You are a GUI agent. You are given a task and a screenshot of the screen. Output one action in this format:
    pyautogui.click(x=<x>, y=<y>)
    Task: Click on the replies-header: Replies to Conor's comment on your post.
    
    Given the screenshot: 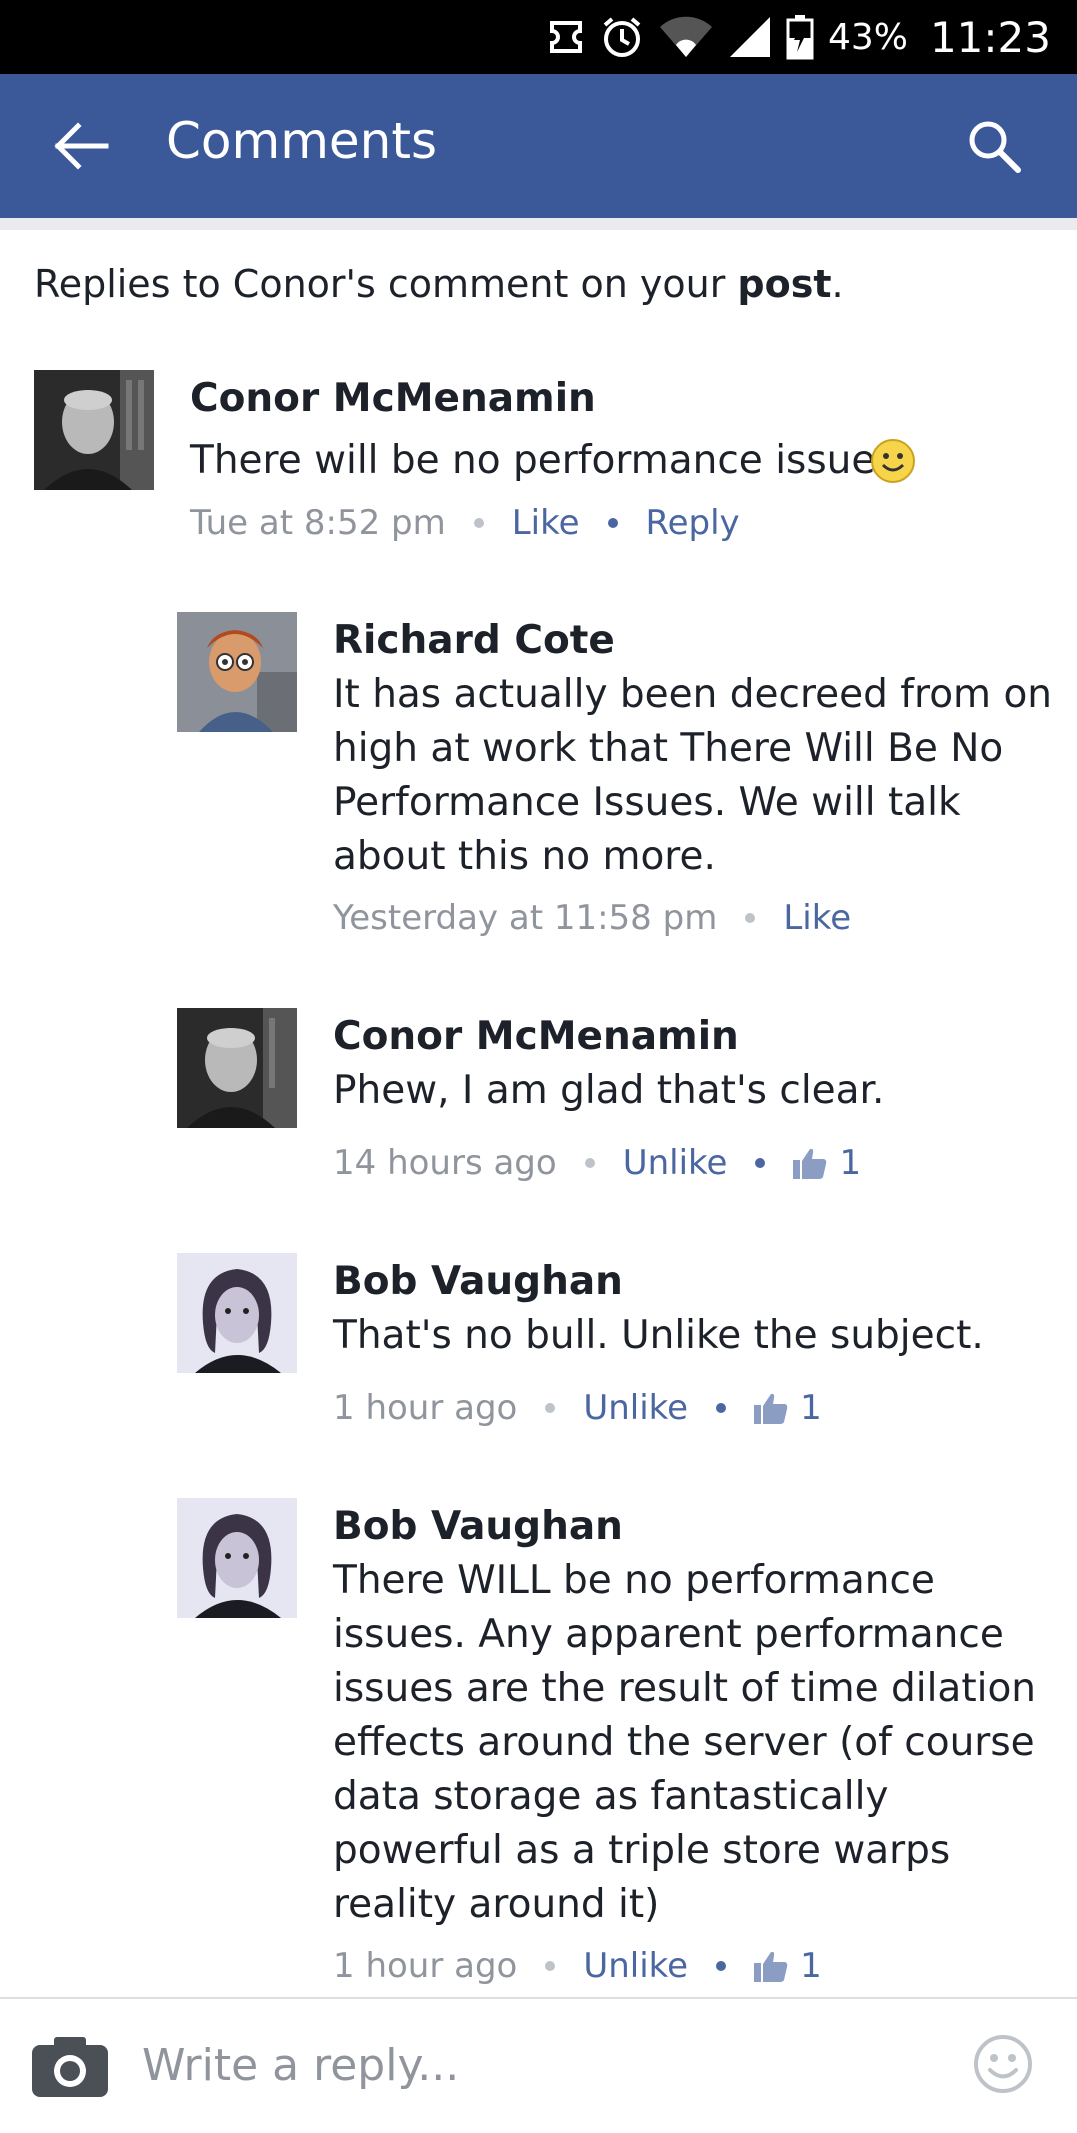 What is the action you would take?
    pyautogui.click(x=439, y=284)
    